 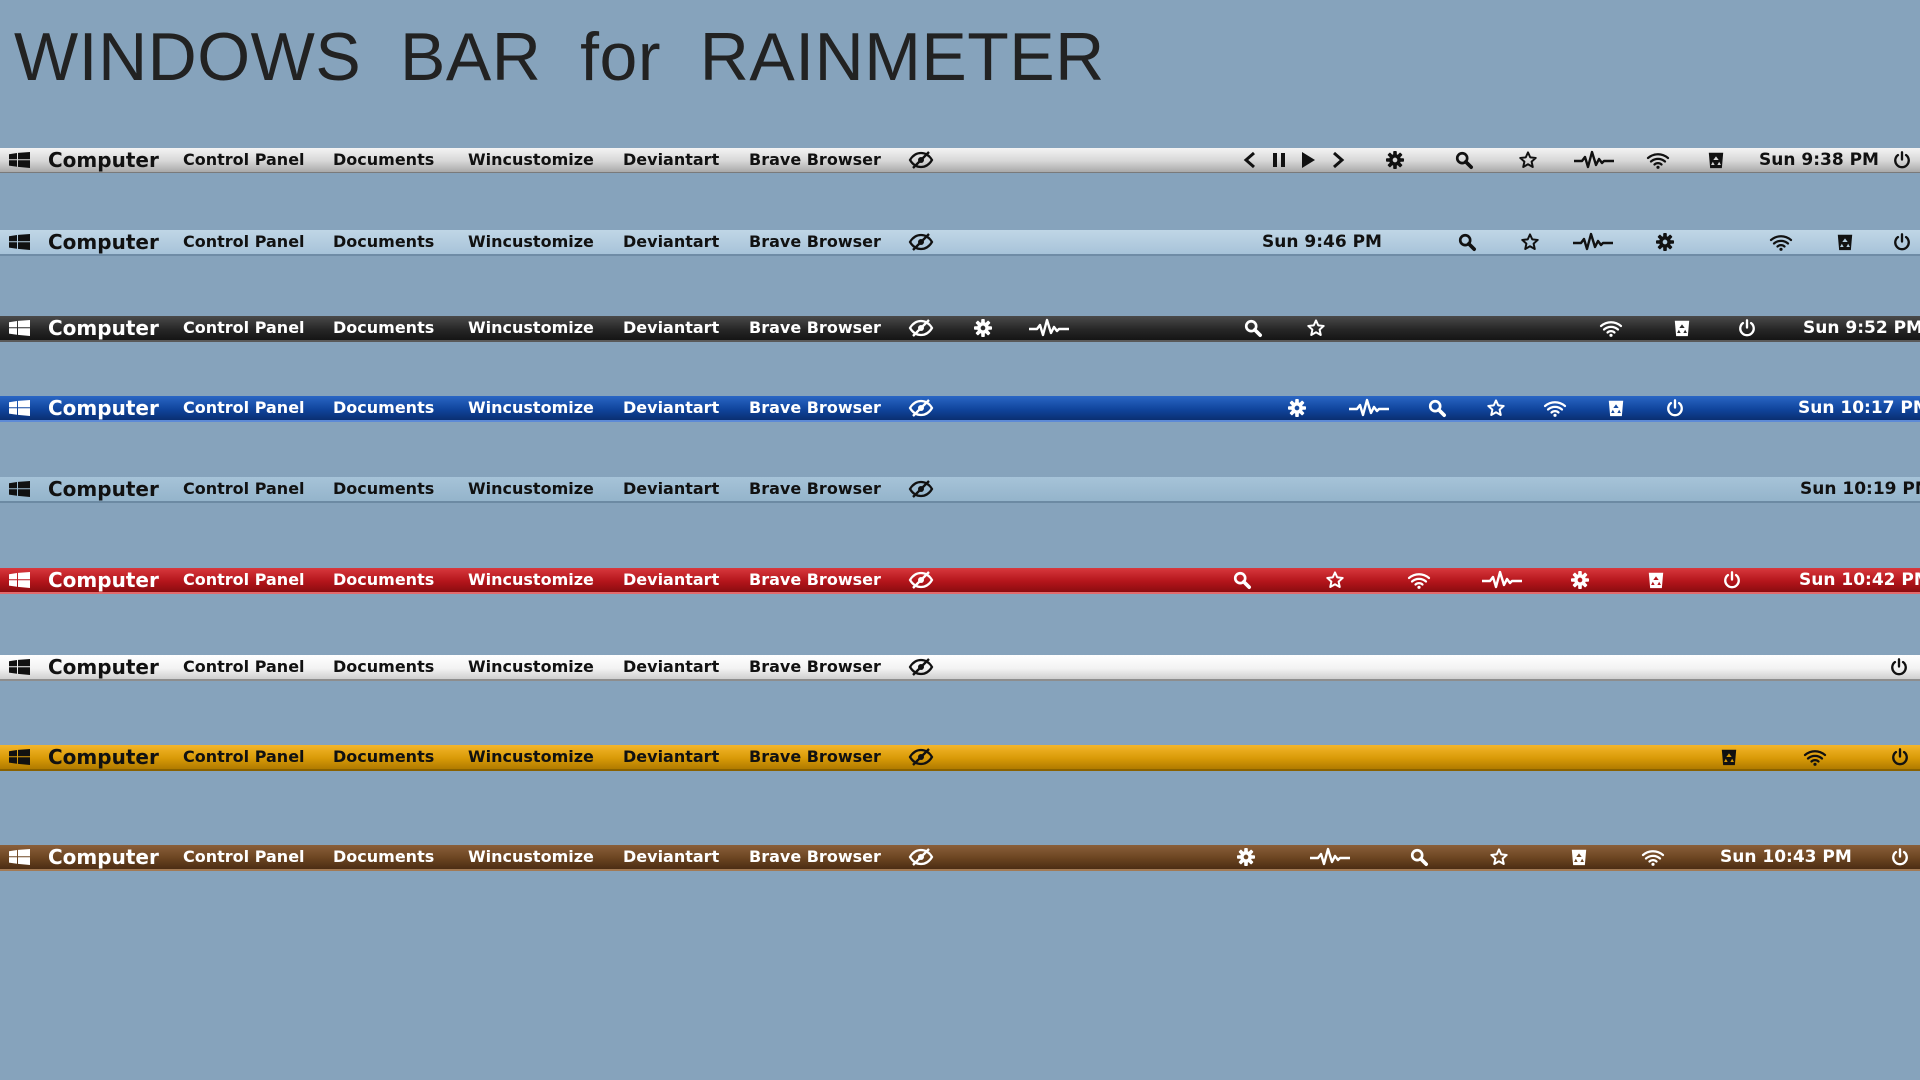 What do you see at coordinates (1279, 160) in the screenshot?
I see `pause-icon` at bounding box center [1279, 160].